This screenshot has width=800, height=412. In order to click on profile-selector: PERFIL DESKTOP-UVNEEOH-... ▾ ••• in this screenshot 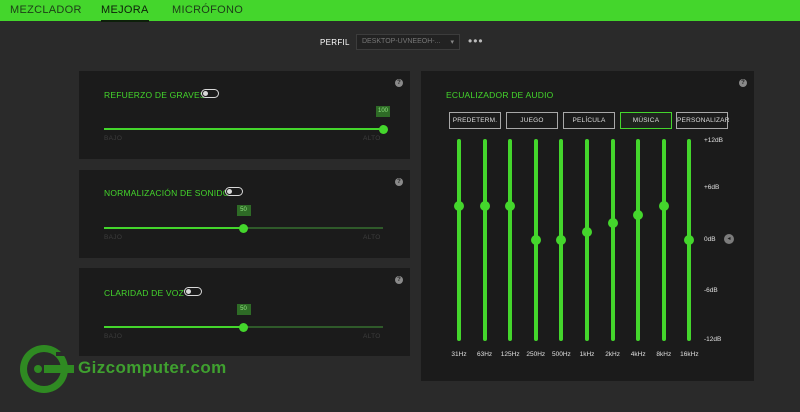, I will do `click(401, 42)`.